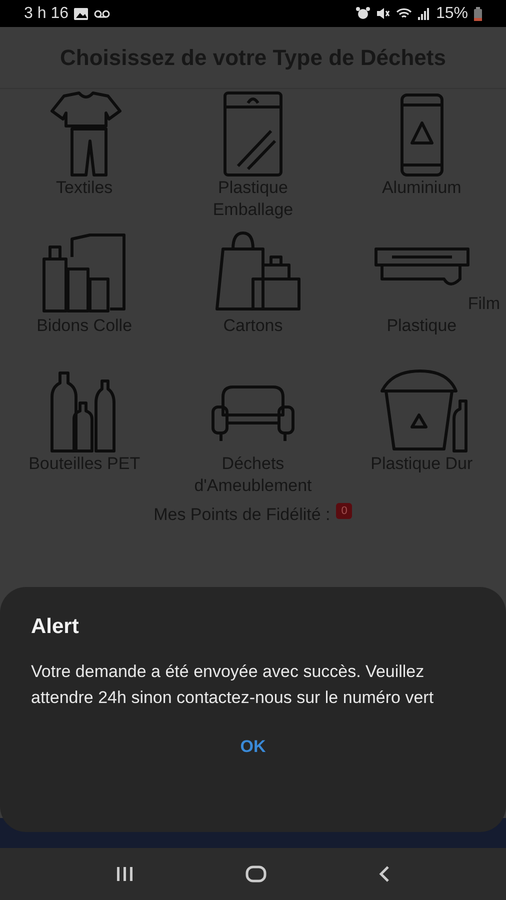 This screenshot has height=900, width=506. What do you see at coordinates (344, 511) in the screenshot?
I see `points-badge: 0` at bounding box center [344, 511].